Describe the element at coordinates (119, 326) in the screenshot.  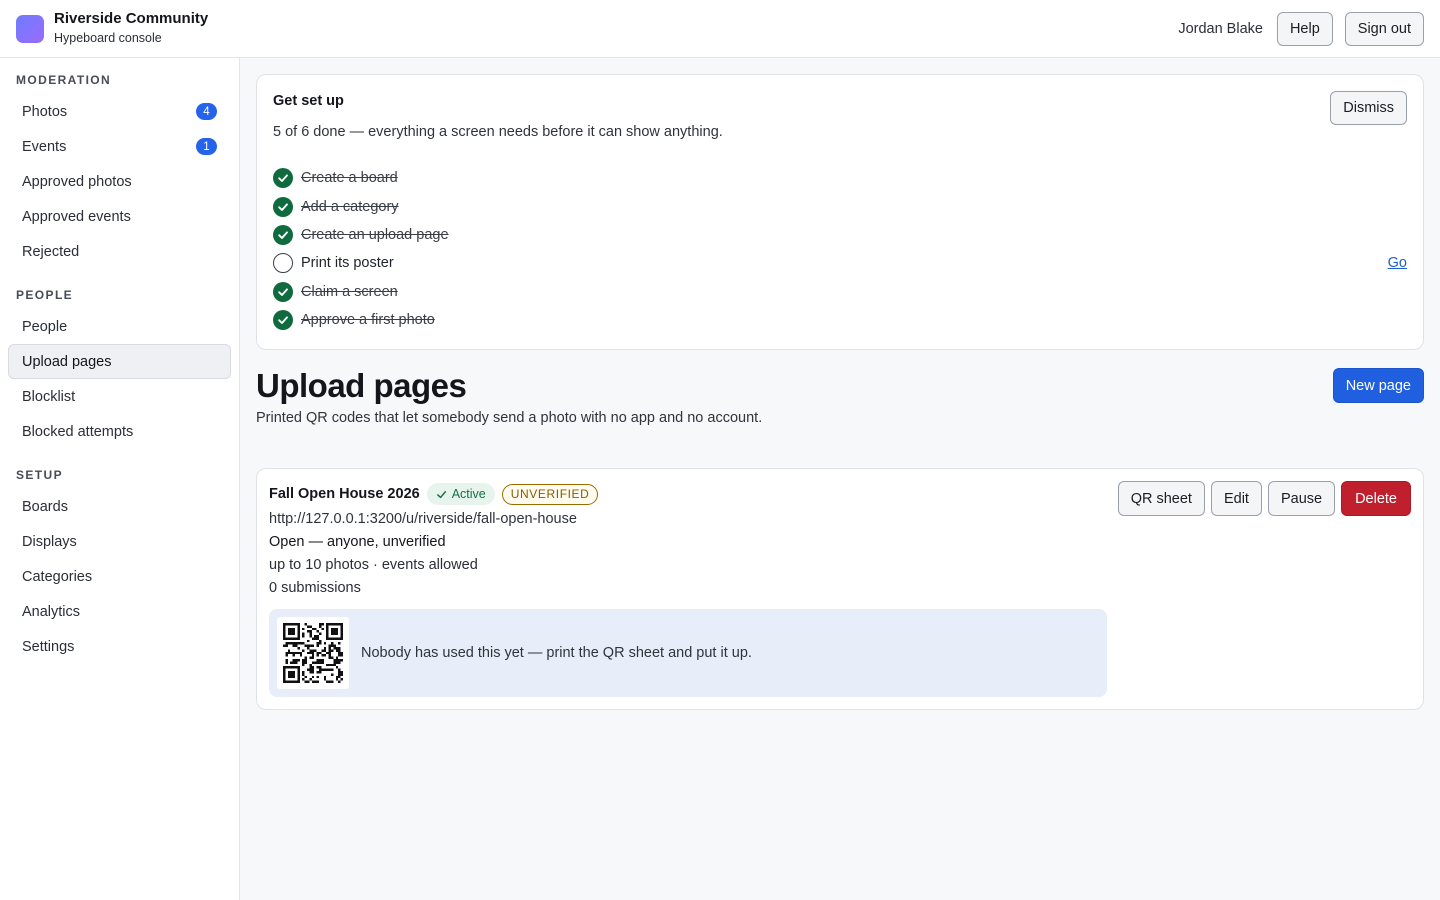
I see `sidebar-item-people: People` at that location.